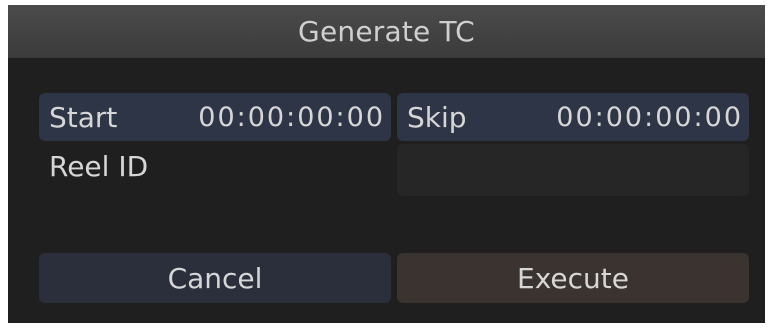  Describe the element at coordinates (573, 170) in the screenshot. I see `reel-id-input` at that location.